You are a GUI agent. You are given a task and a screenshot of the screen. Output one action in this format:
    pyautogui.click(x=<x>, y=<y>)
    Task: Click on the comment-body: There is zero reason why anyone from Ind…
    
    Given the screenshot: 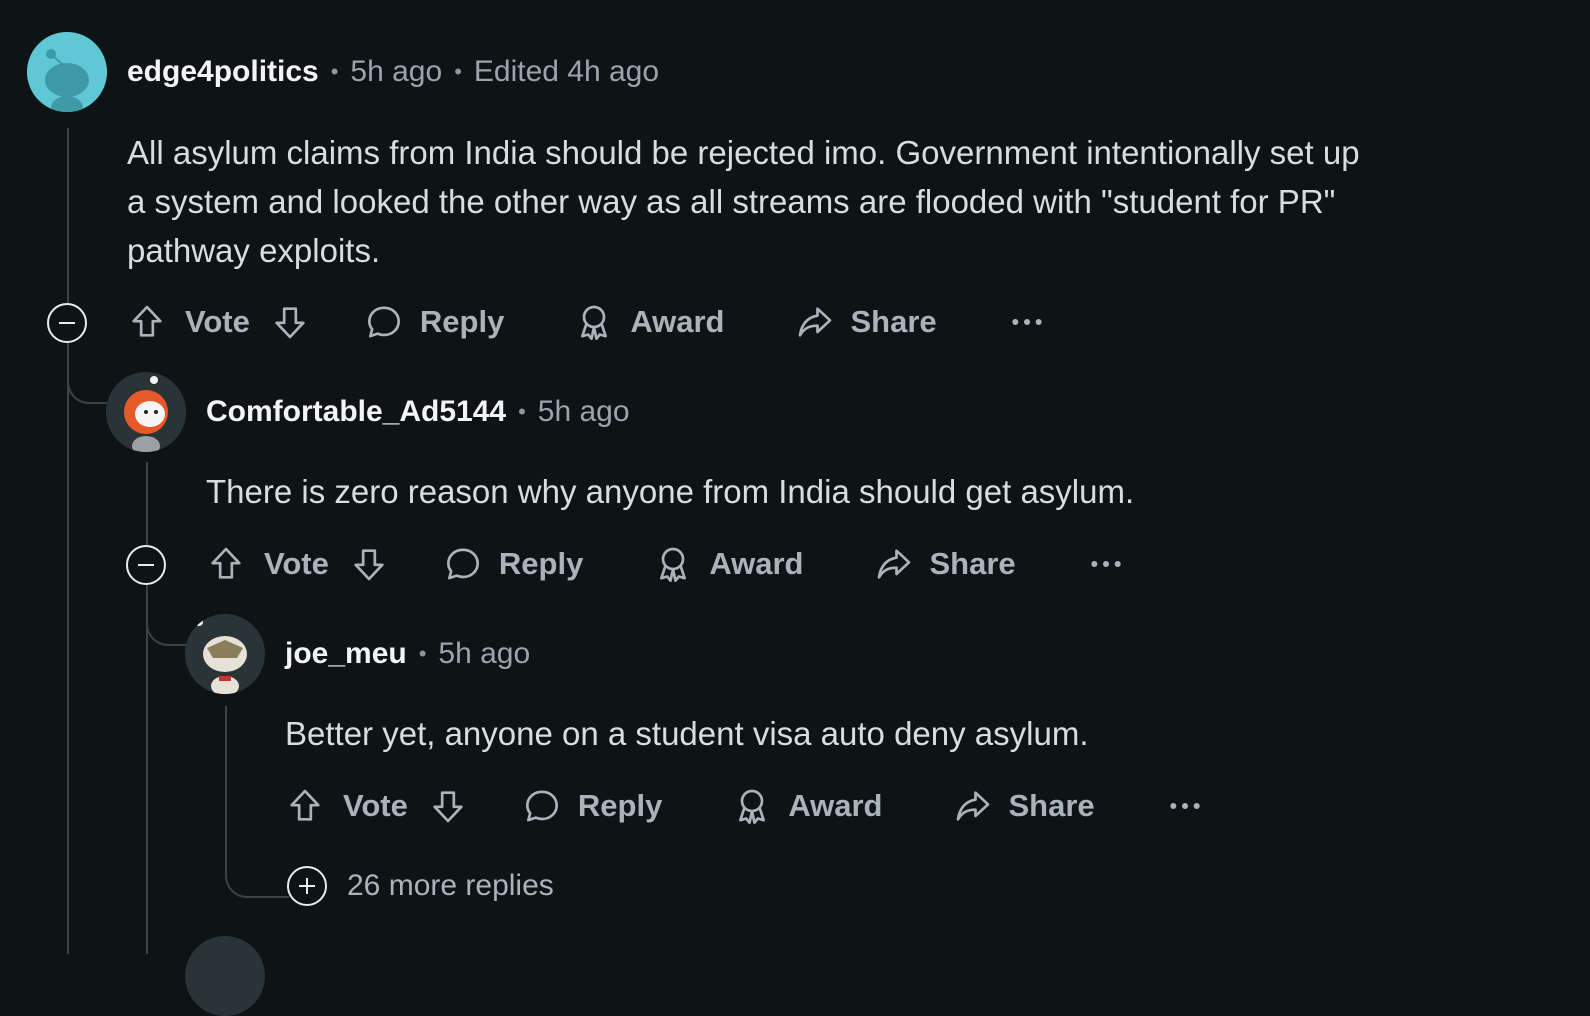 What is the action you would take?
    pyautogui.click(x=670, y=491)
    